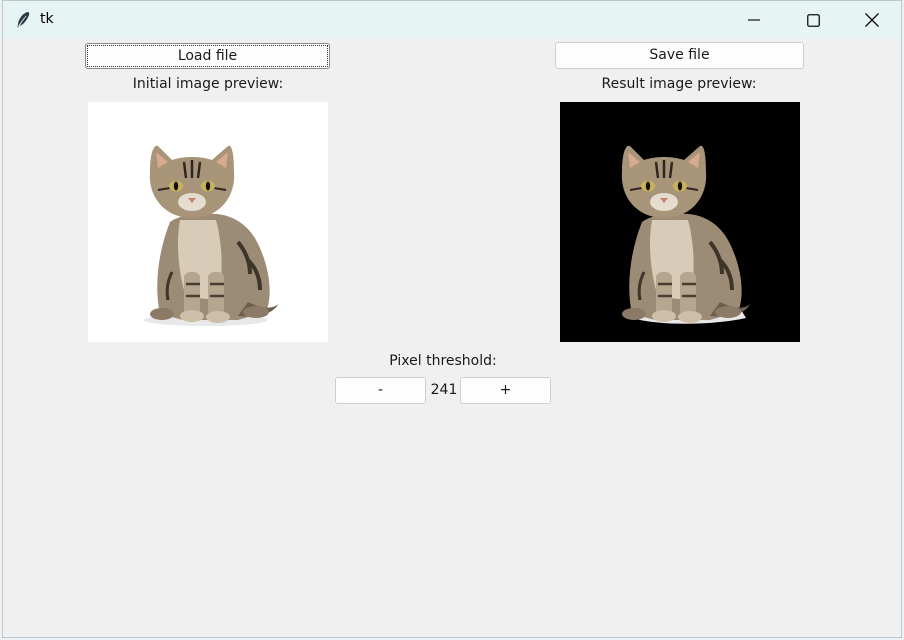 The width and height of the screenshot is (904, 640). I want to click on threshold-increment-button: +, so click(505, 390).